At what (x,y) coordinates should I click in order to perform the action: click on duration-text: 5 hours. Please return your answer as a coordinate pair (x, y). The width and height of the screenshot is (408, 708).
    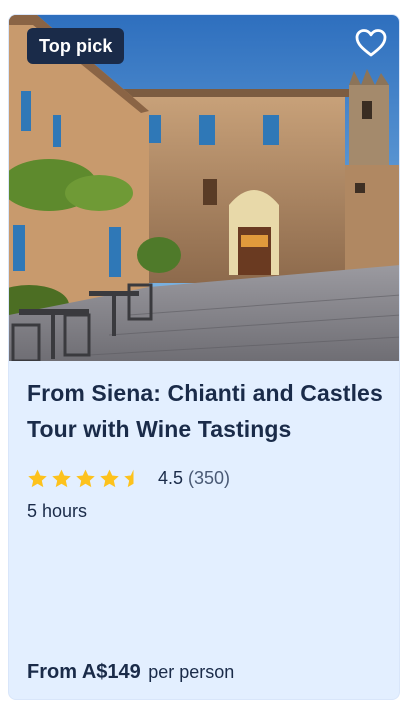
    Looking at the image, I should click on (57, 511).